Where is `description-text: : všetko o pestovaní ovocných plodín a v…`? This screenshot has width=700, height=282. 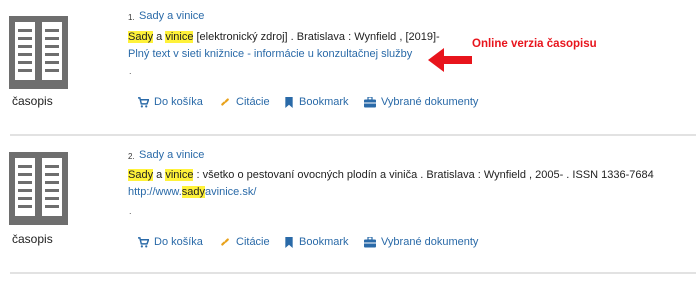 description-text: : všetko o pestovaní ovocných plodín a v… is located at coordinates (423, 175).